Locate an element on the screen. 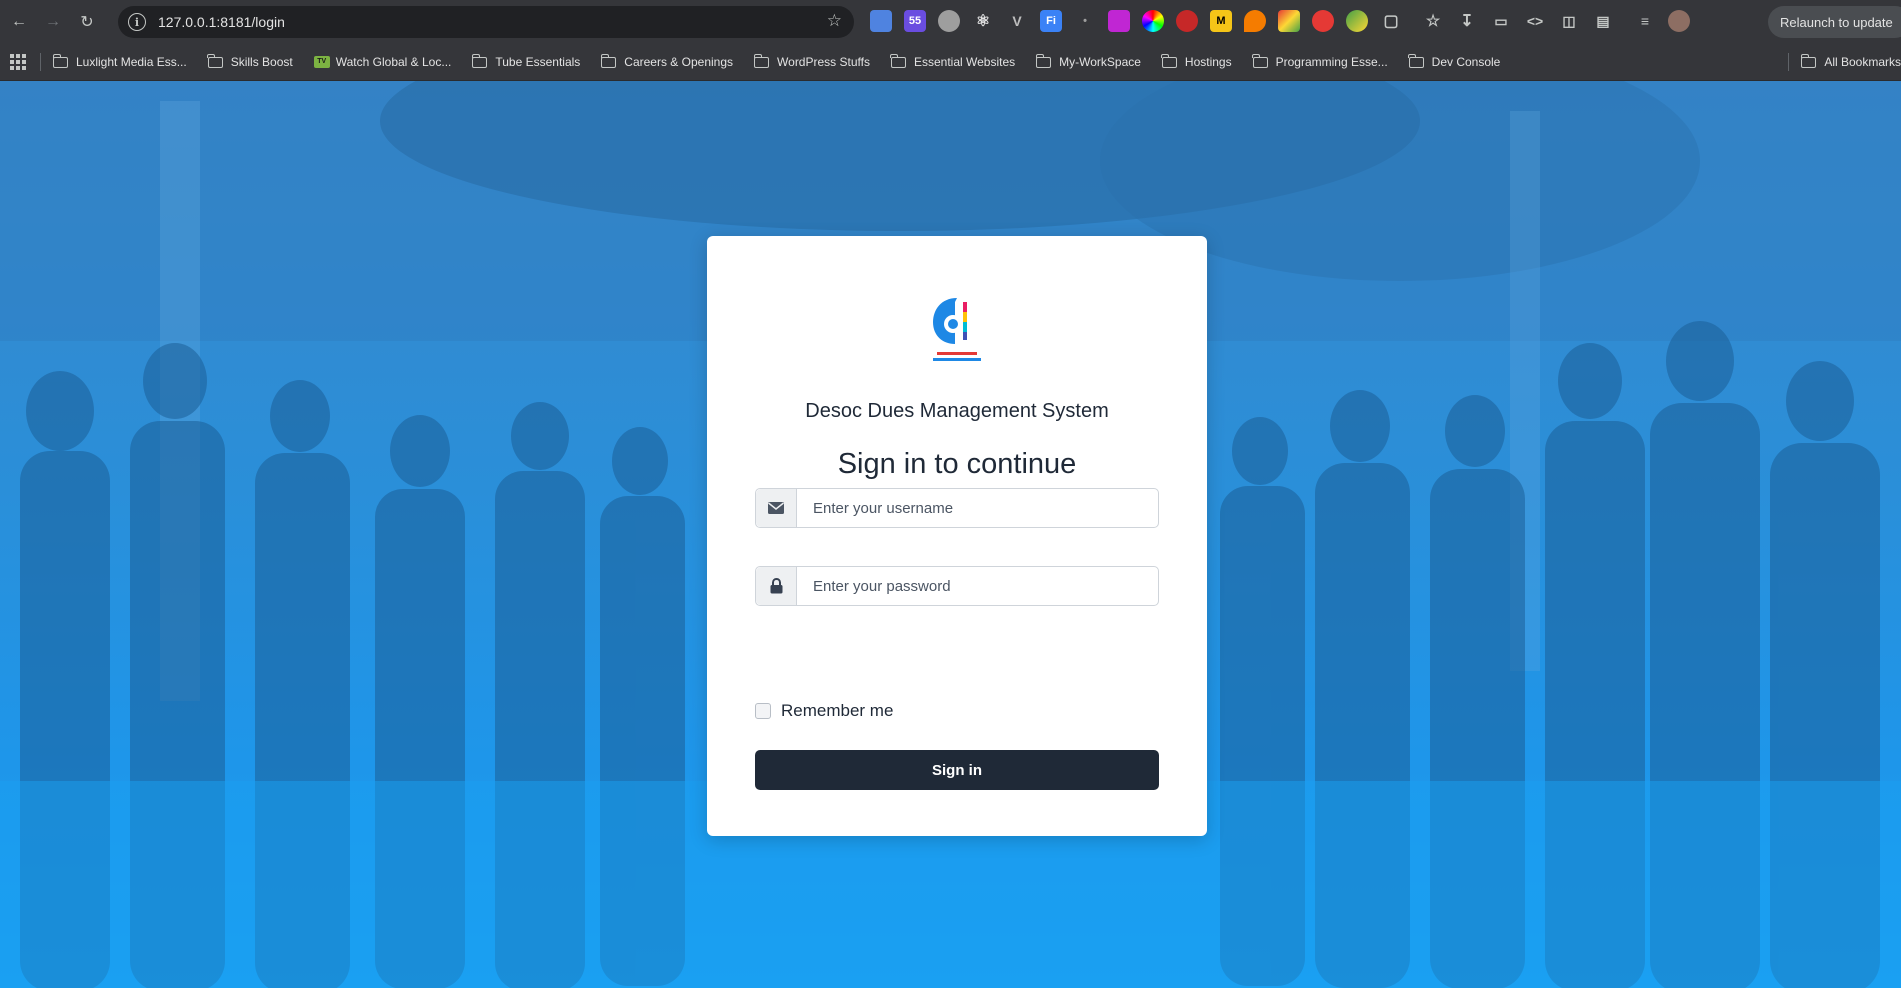 The image size is (1901, 988). code-icon: <> is located at coordinates (1535, 21).